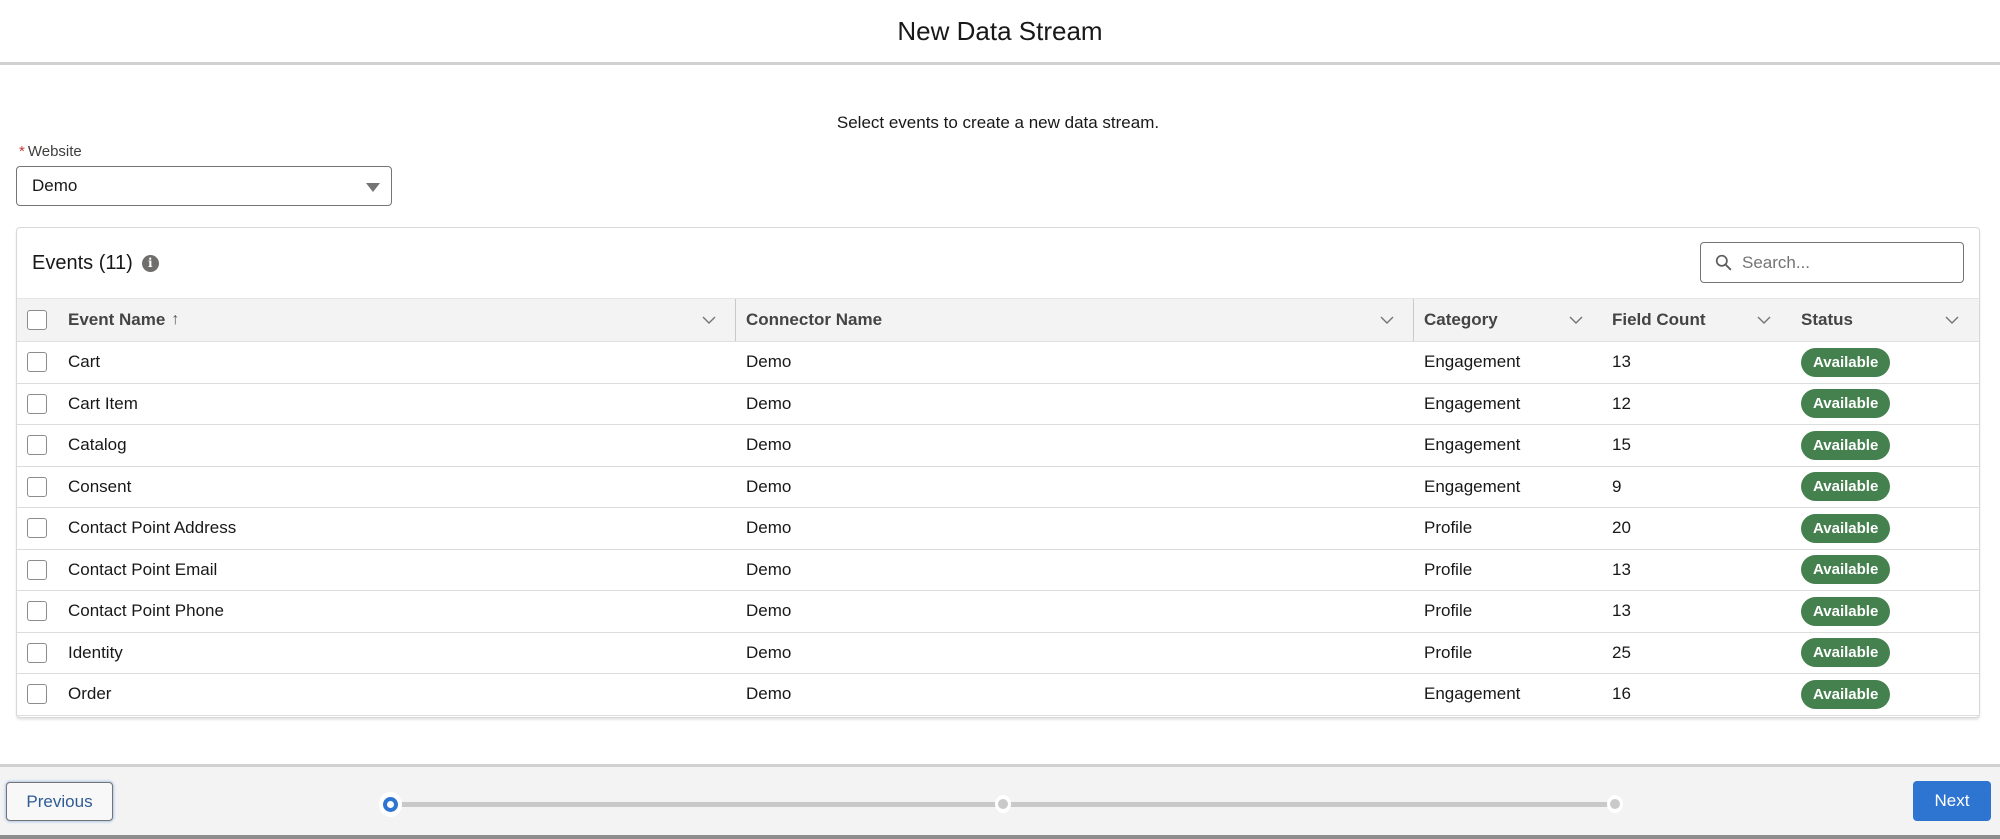 This screenshot has width=2000, height=839. What do you see at coordinates (97, 445) in the screenshot?
I see `cell-event-name: Catalog` at bounding box center [97, 445].